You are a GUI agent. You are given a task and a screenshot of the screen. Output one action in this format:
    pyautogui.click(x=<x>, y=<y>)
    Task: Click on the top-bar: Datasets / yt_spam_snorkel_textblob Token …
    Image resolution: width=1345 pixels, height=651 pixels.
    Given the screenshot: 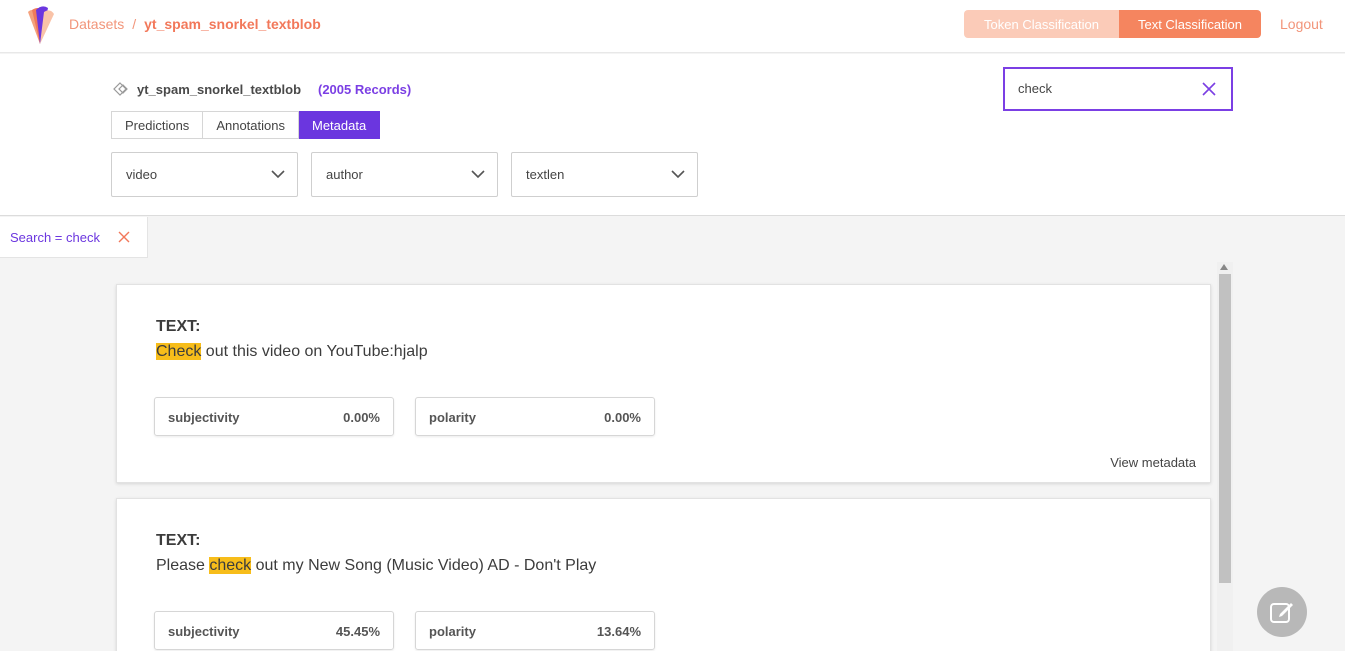 What is the action you would take?
    pyautogui.click(x=672, y=26)
    